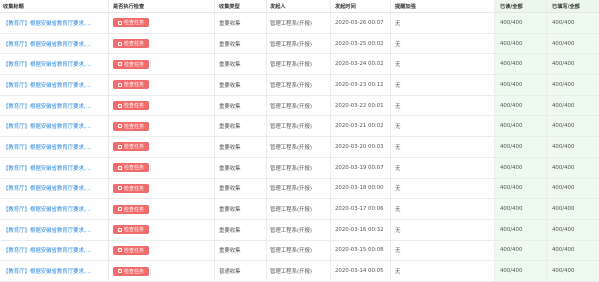 The width and height of the screenshot is (599, 282). What do you see at coordinates (359, 84) in the screenshot?
I see `row-time: 2020-03-23 00:12` at bounding box center [359, 84].